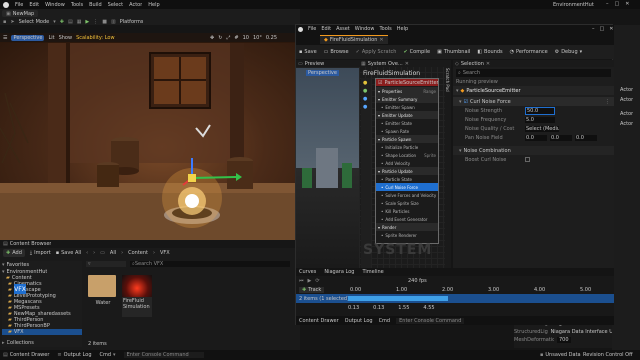 The width and height of the screenshot is (640, 360). Describe the element at coordinates (581, 332) in the screenshot. I see `details-value: Niagara Data Interface UserS` at that location.